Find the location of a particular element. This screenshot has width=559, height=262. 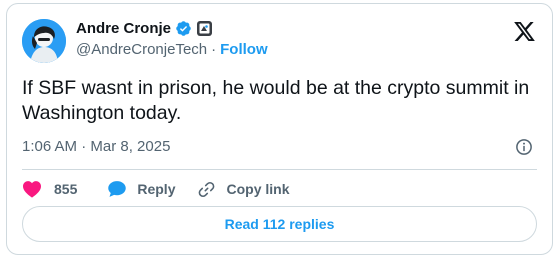

avatar is located at coordinates (44, 41).